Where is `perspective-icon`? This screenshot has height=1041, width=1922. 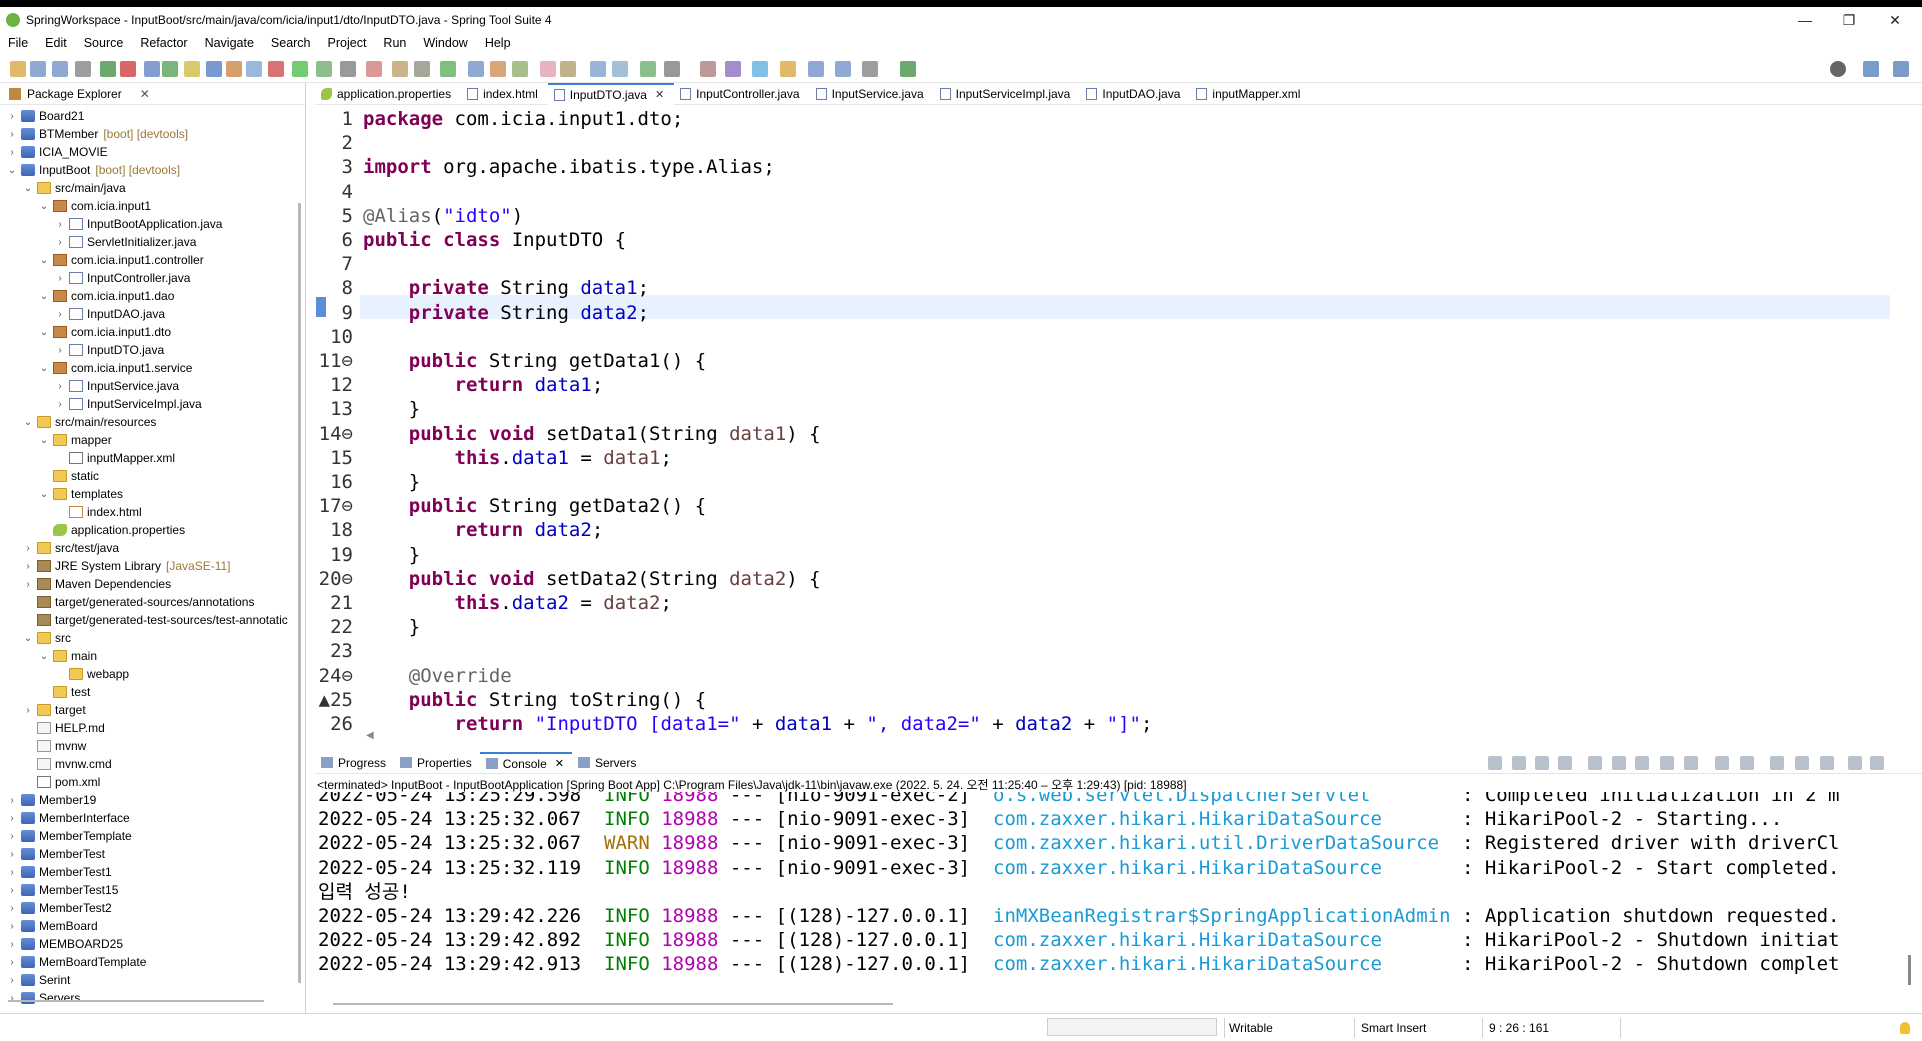
perspective-icon is located at coordinates (1871, 69).